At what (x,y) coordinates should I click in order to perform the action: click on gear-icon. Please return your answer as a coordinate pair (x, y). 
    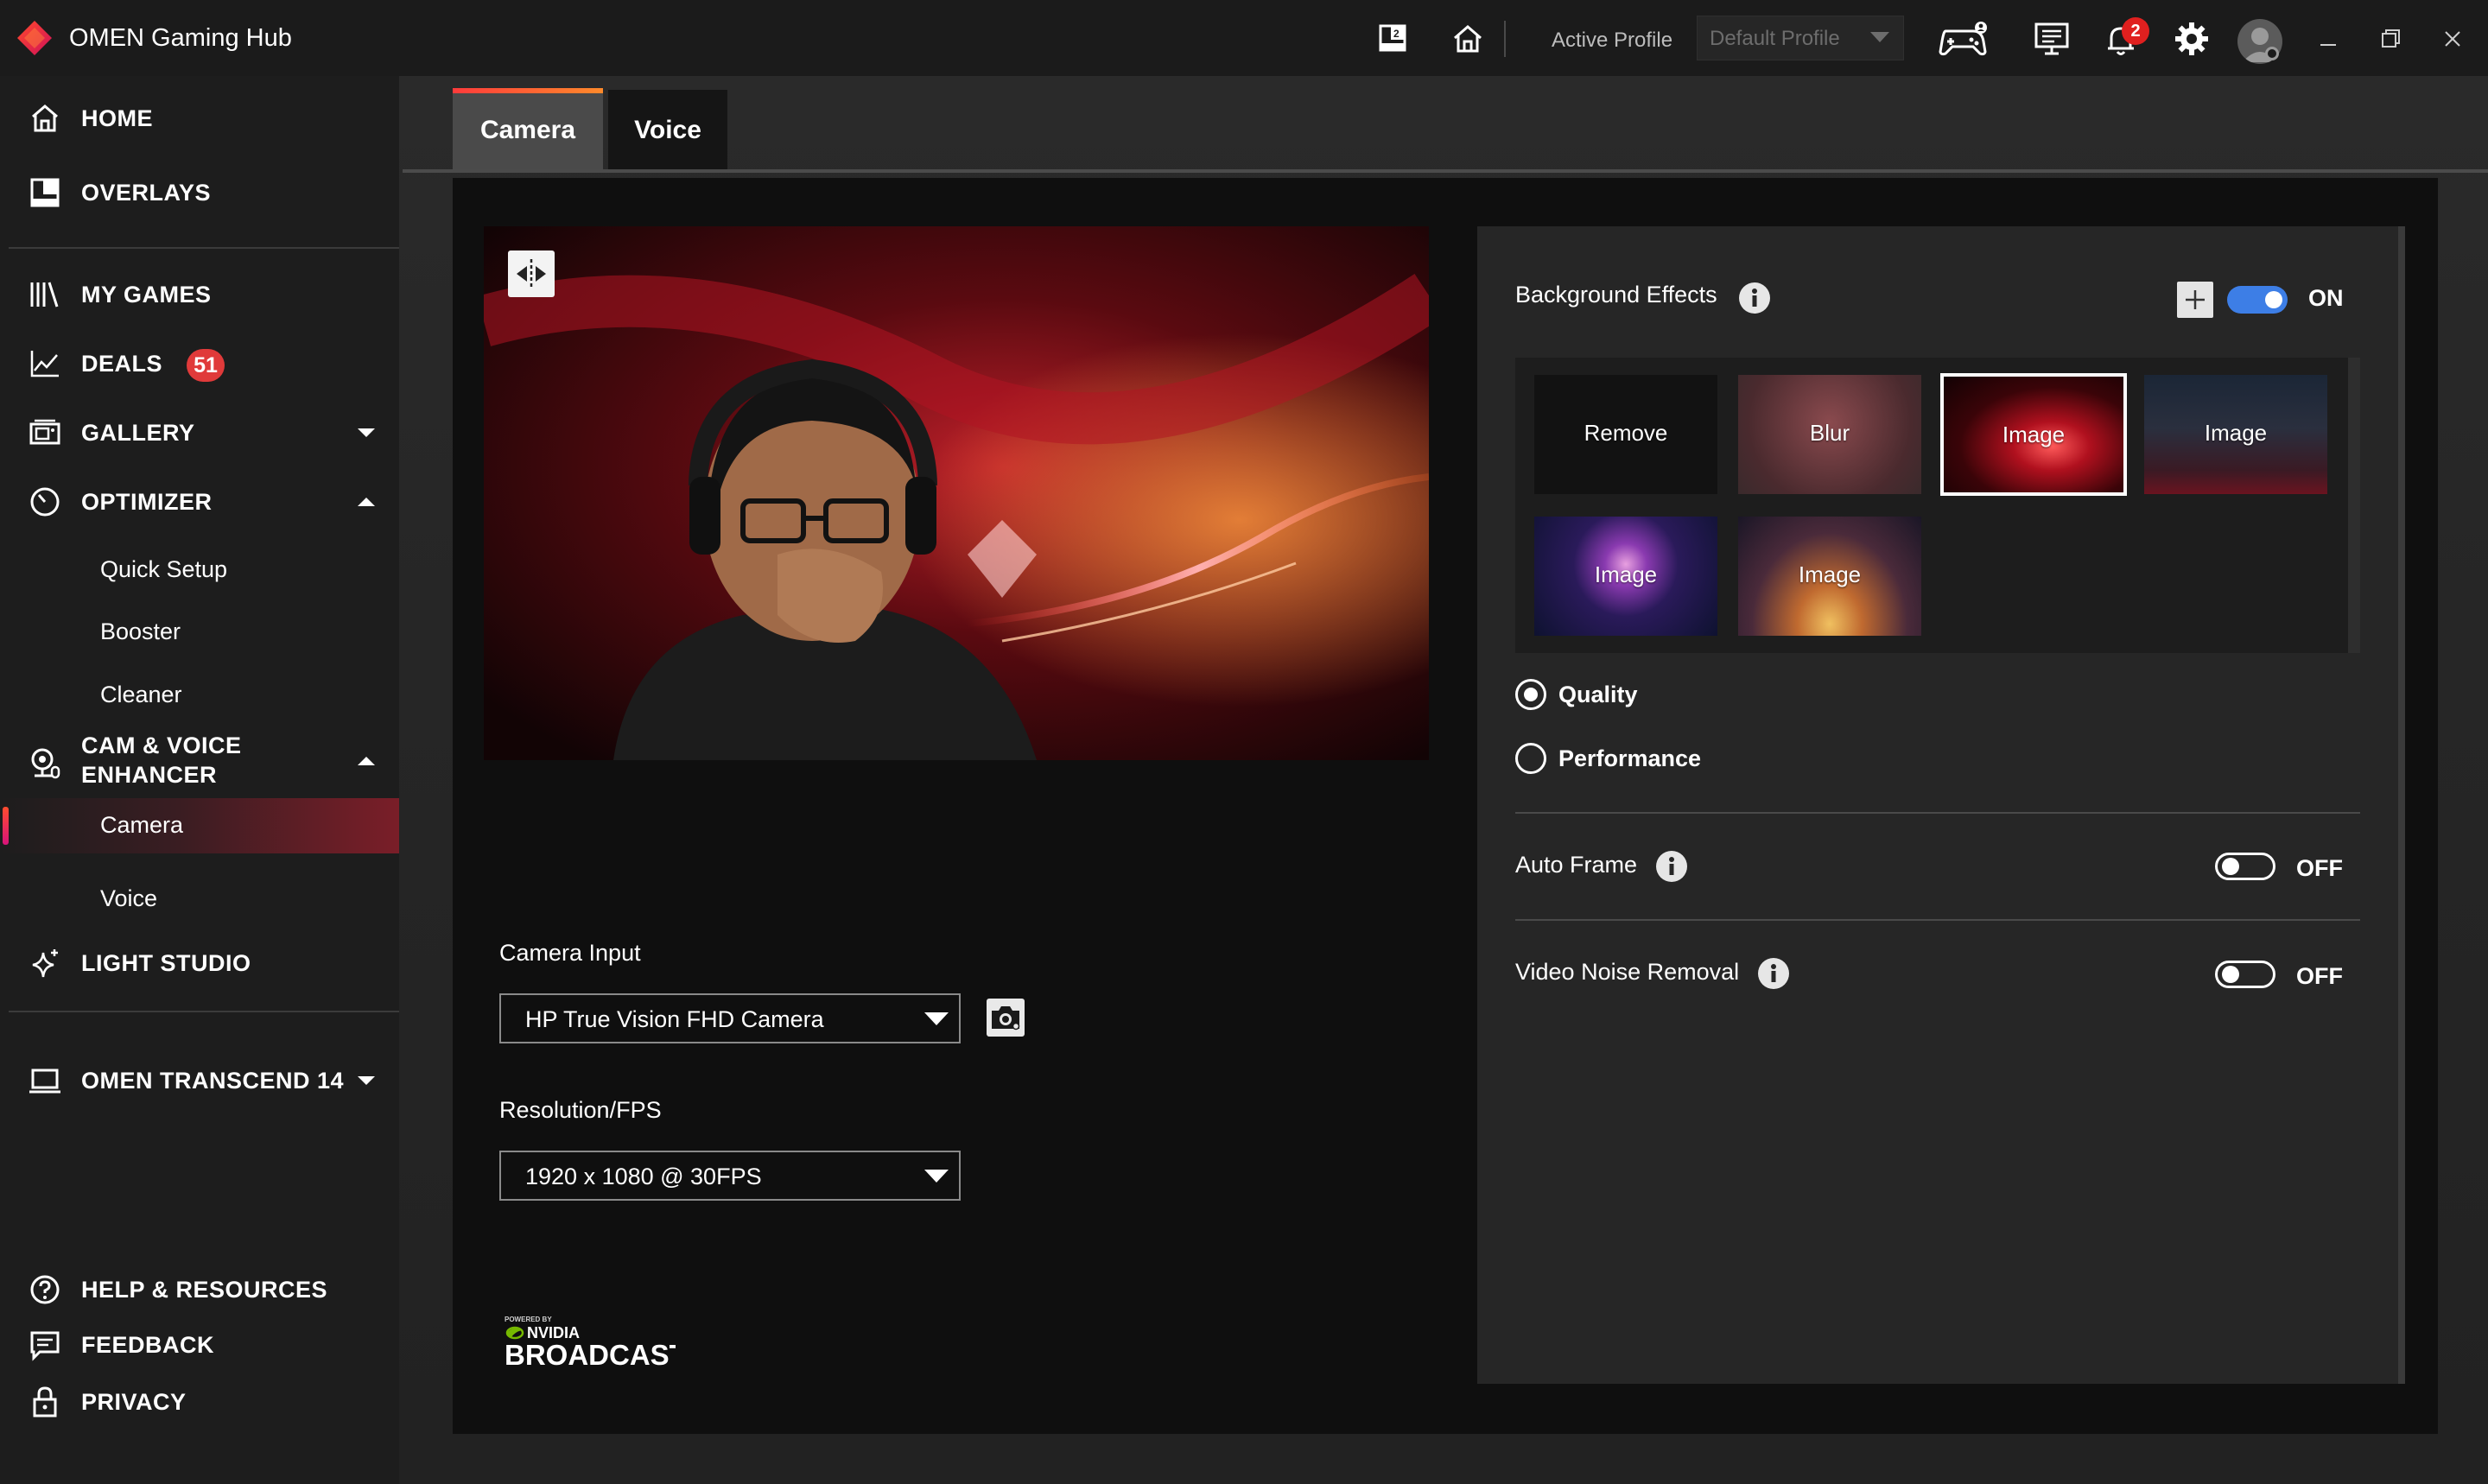
    Looking at the image, I should click on (2192, 39).